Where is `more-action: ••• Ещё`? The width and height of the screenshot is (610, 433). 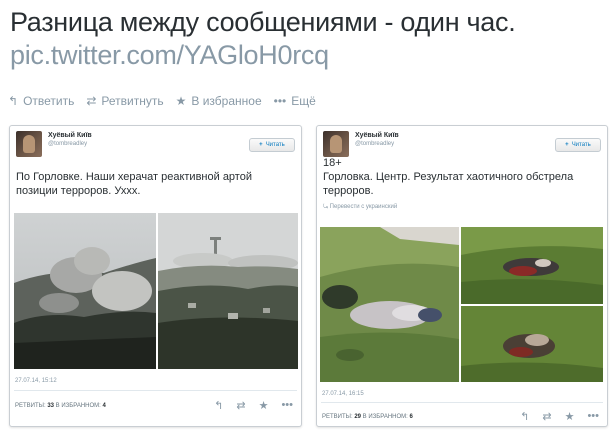
more-action: ••• Ещё is located at coordinates (295, 101).